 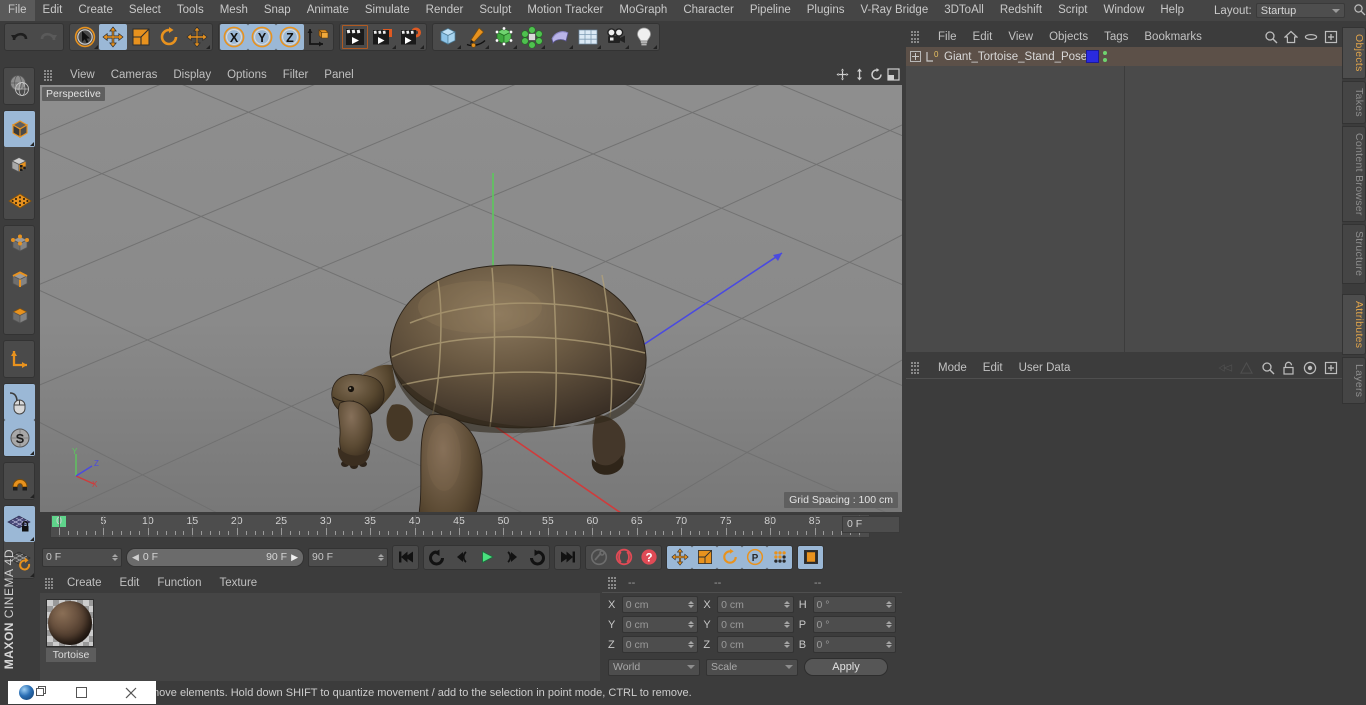 What do you see at coordinates (405, 557) in the screenshot?
I see `go-to-start-button` at bounding box center [405, 557].